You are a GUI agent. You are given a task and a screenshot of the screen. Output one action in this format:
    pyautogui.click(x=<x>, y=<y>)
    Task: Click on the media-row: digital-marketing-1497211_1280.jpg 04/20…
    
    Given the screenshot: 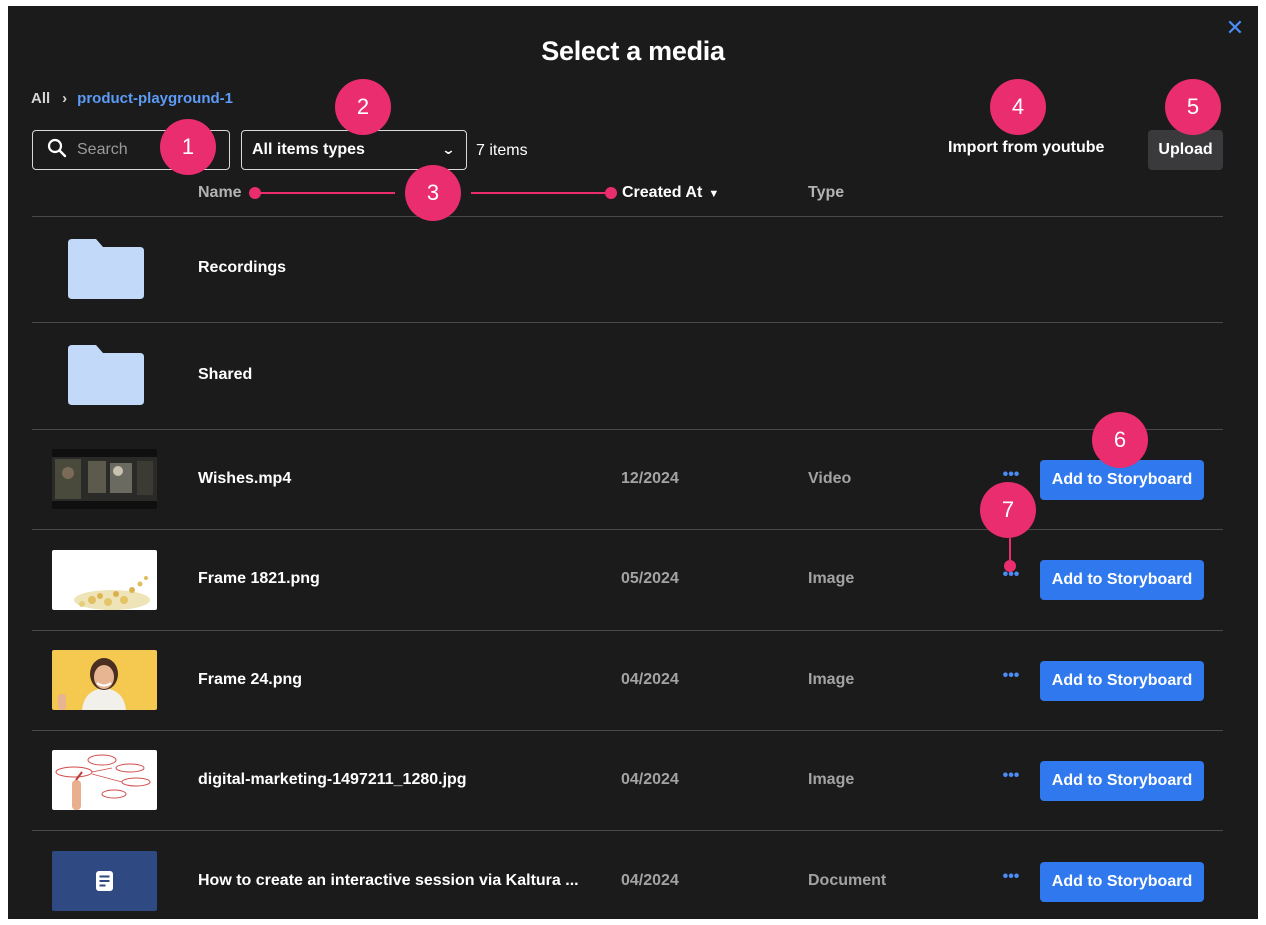 What is the action you would take?
    pyautogui.click(x=627, y=780)
    